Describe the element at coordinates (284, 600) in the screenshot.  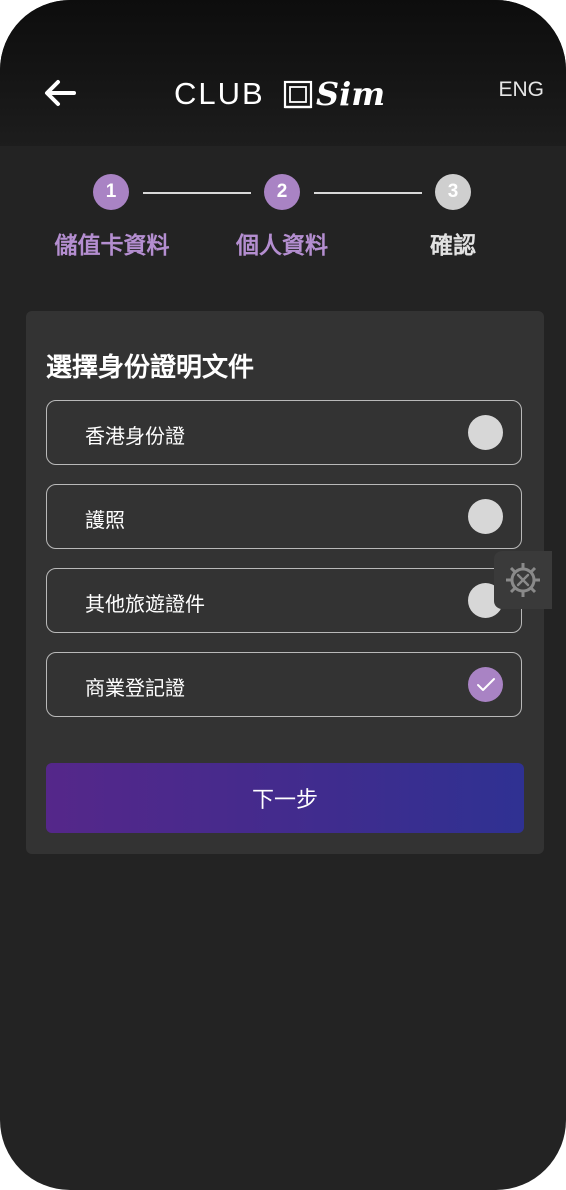
I see `option-other-travel-document: 其他旅遊證件` at that location.